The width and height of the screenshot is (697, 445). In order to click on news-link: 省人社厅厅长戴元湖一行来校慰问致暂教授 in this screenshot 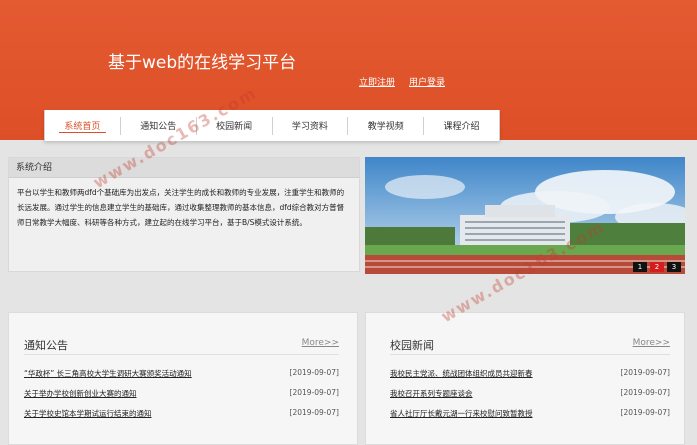, I will do `click(461, 418)`.